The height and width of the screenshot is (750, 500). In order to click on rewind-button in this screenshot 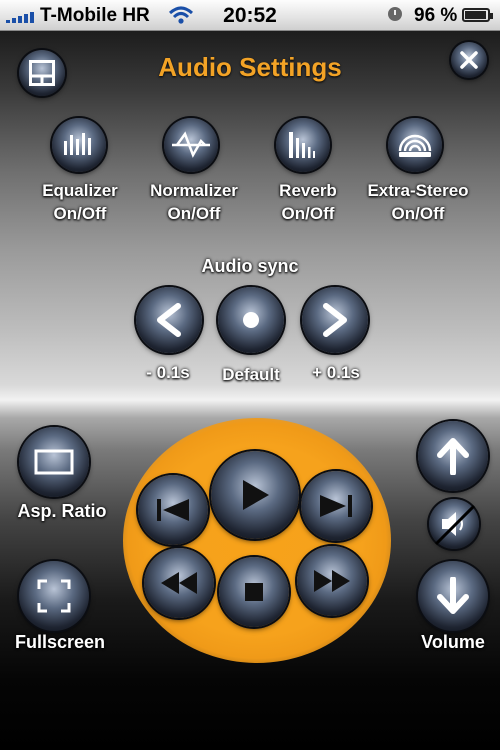, I will do `click(179, 583)`.